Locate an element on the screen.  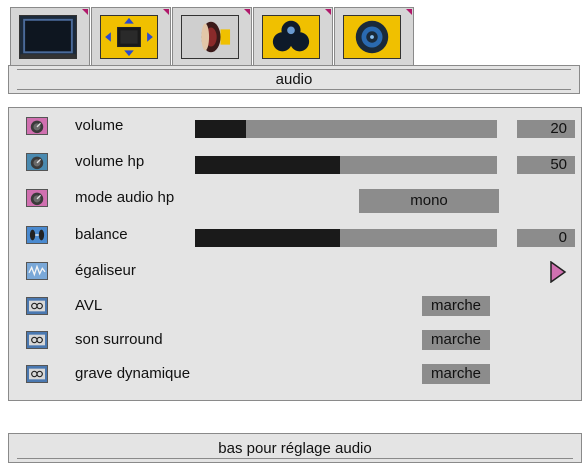
menu-title: audio is located at coordinates (294, 79).